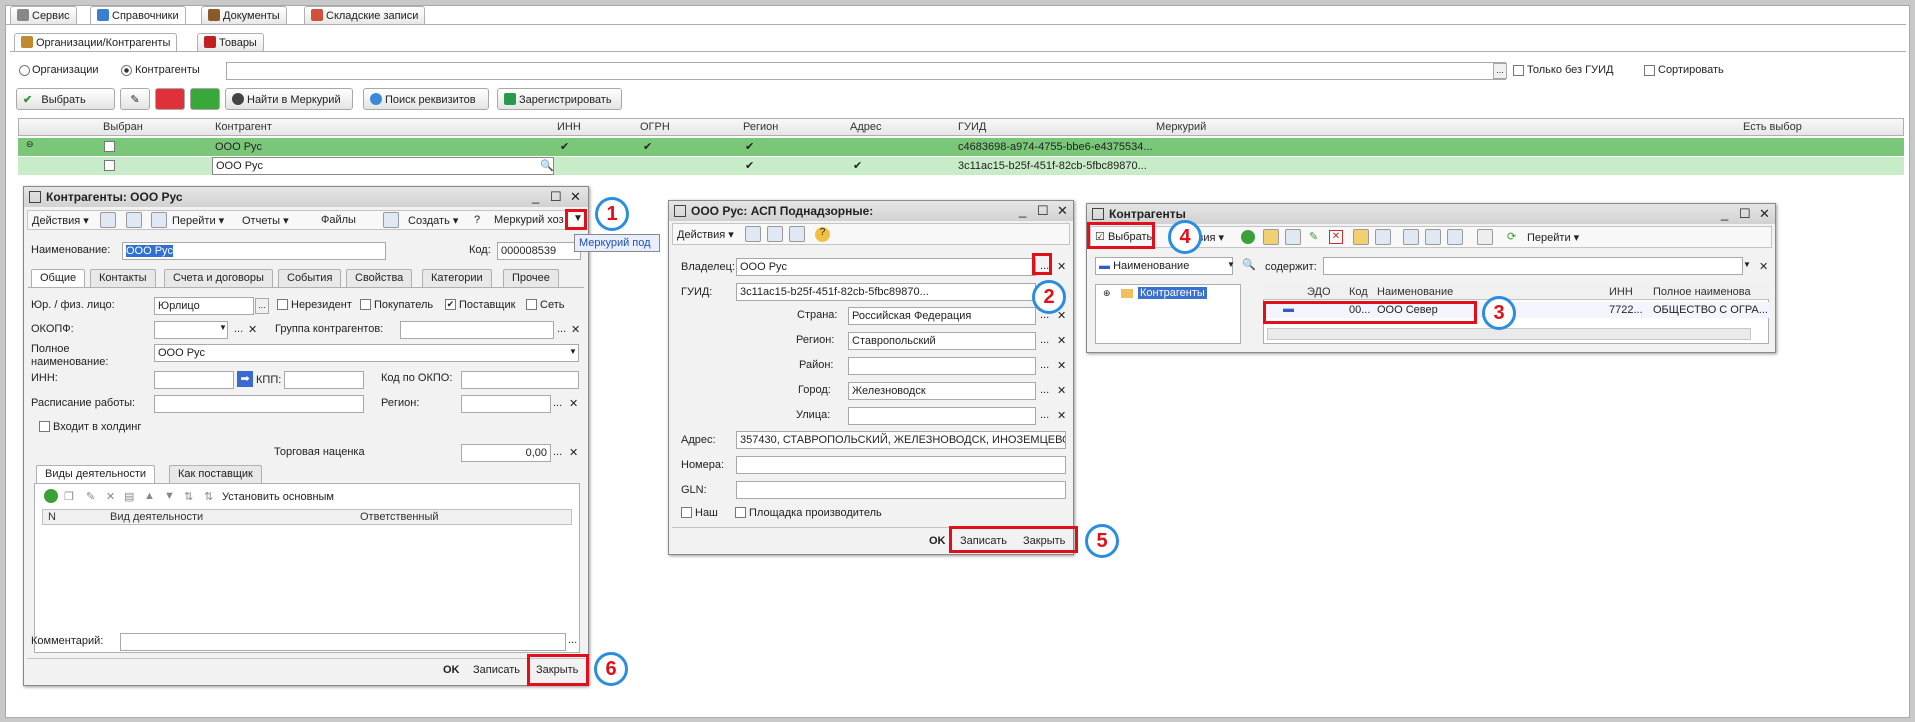 The height and width of the screenshot is (722, 1915). Describe the element at coordinates (208, 496) in the screenshot. I see `sort-desc-icon: ⇅` at that location.